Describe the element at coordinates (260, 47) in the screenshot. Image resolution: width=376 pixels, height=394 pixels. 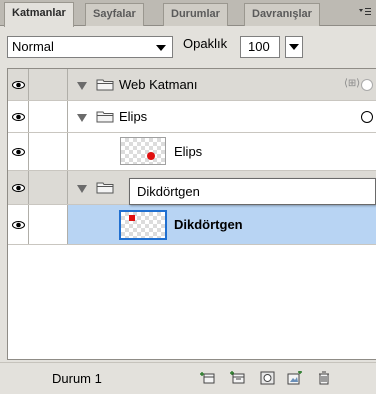
I see `opacity-input: 100` at that location.